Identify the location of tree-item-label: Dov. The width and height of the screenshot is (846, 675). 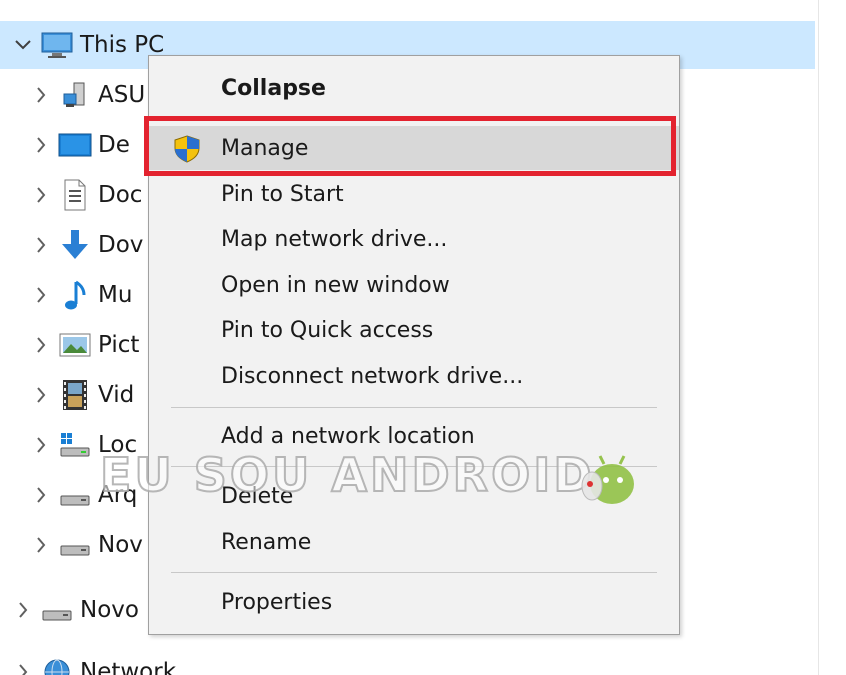
(121, 245).